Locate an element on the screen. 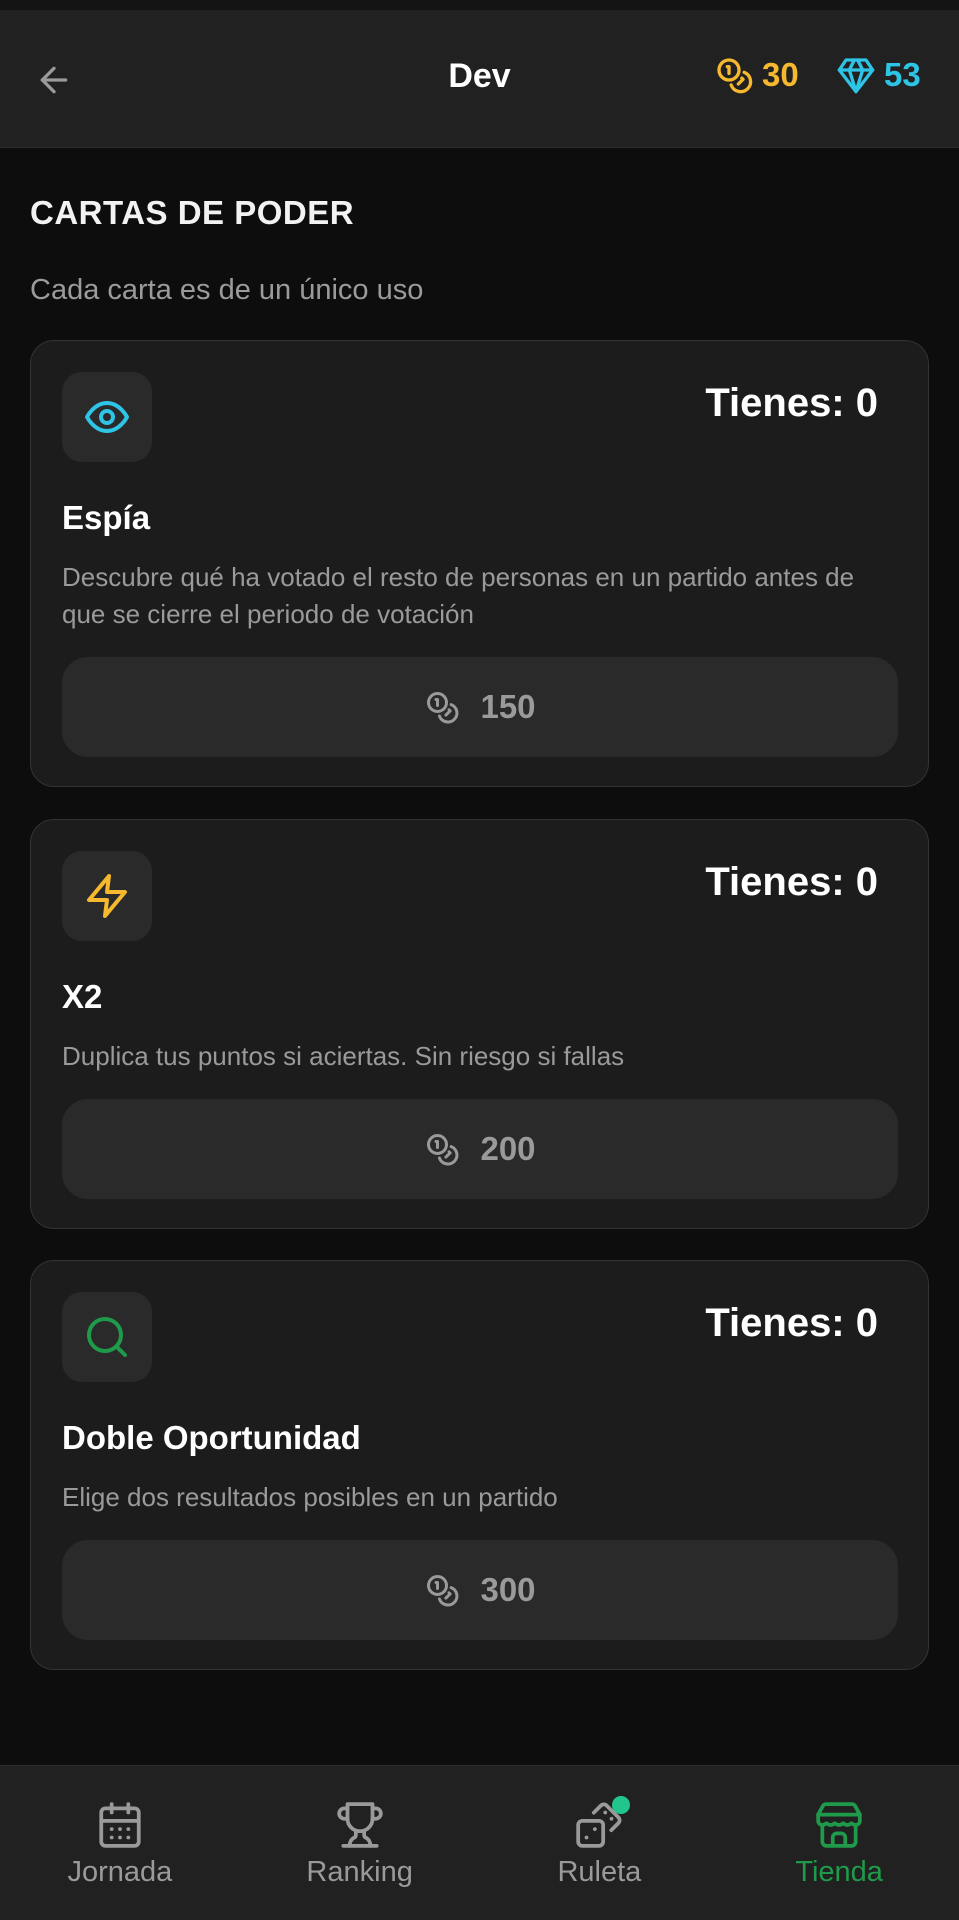  section-title: CARTAS DE PODER is located at coordinates (192, 212).